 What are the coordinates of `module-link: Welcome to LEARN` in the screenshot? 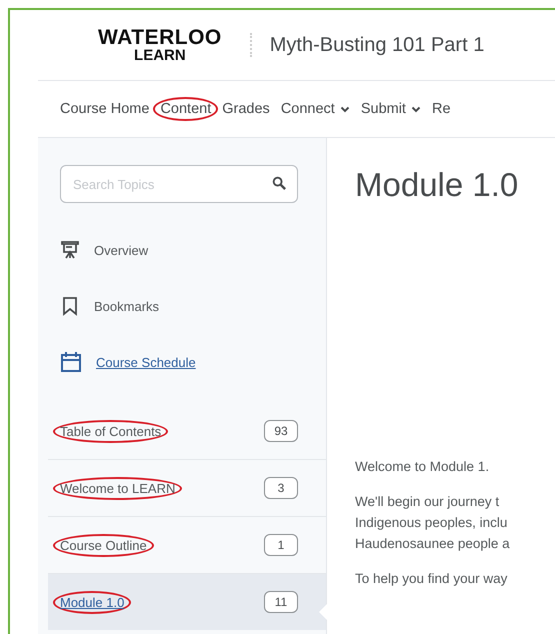 It's located at (117, 488).